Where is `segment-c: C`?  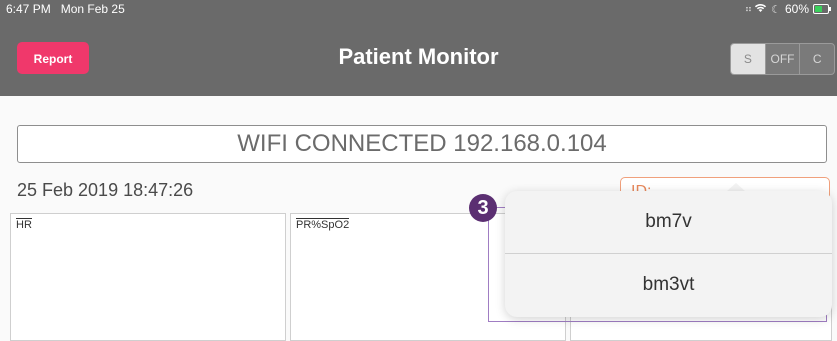 segment-c: C is located at coordinates (816, 59).